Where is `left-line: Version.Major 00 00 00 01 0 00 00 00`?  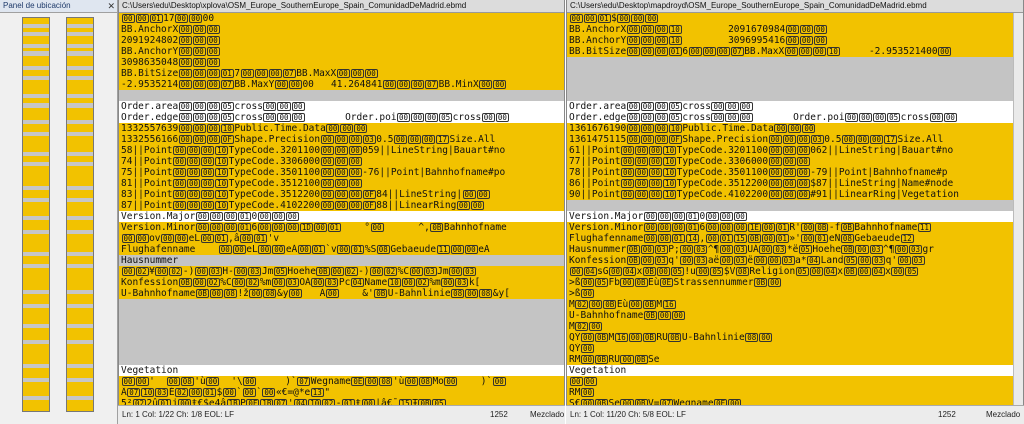 left-line: Version.Major 00 00 00 01 0 00 00 00 is located at coordinates (341, 216).